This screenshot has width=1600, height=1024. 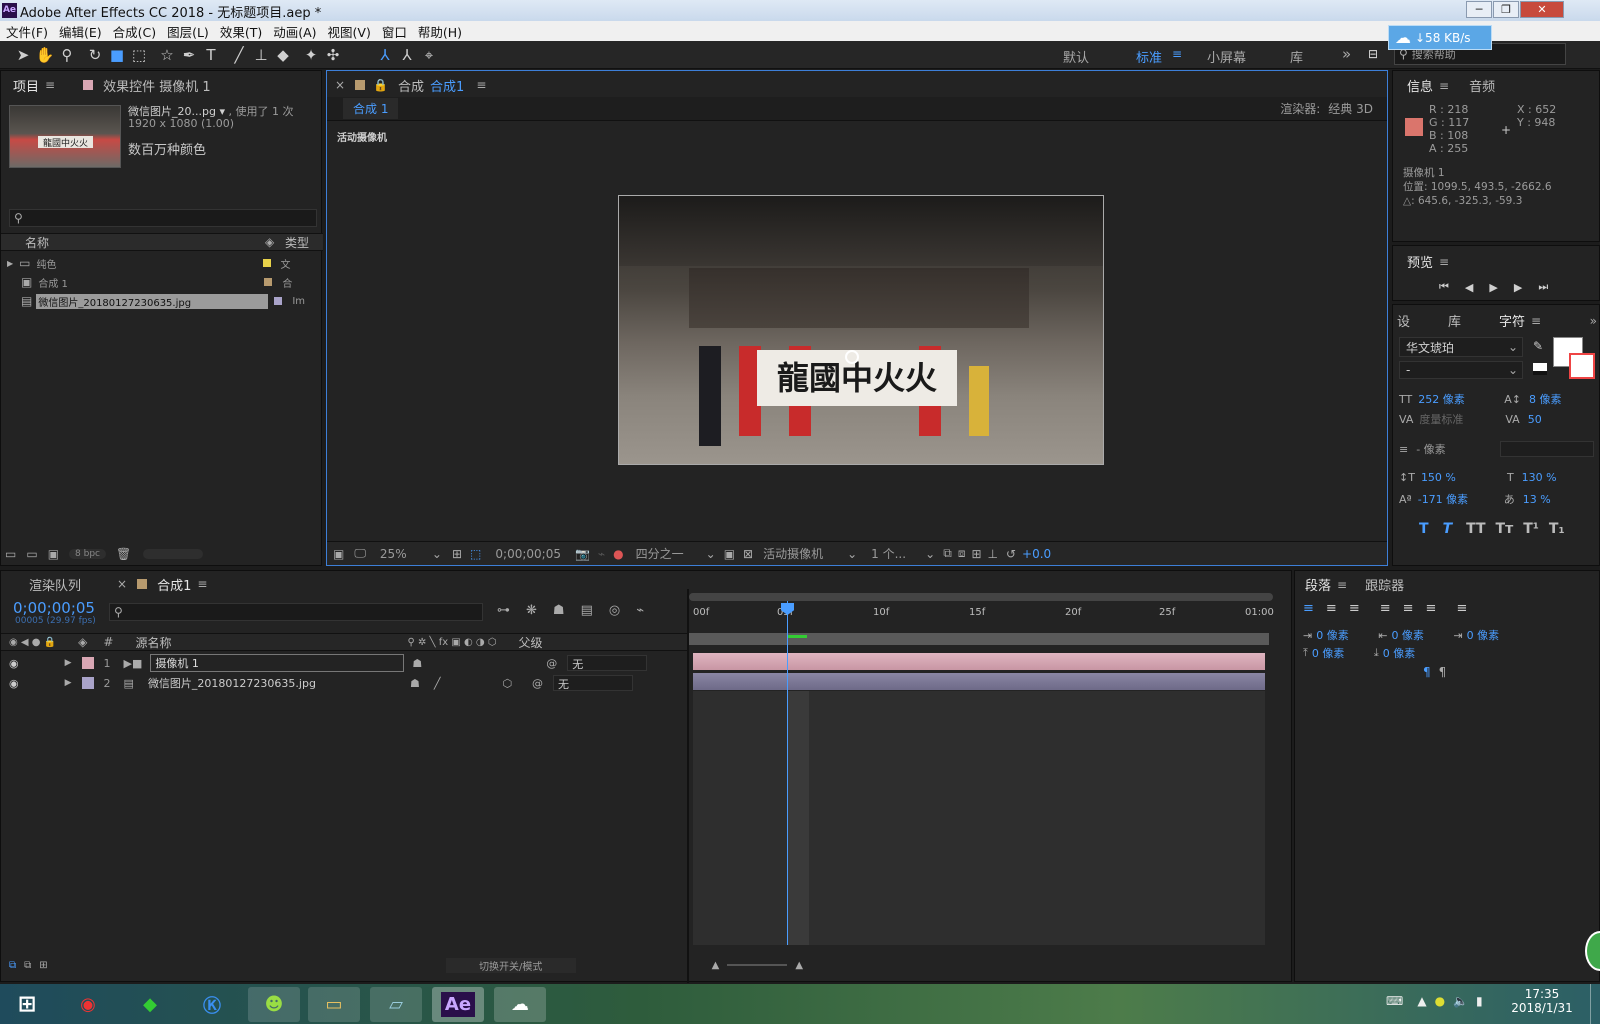 What do you see at coordinates (349, 31) in the screenshot?
I see `menu-view: 视图(V)` at bounding box center [349, 31].